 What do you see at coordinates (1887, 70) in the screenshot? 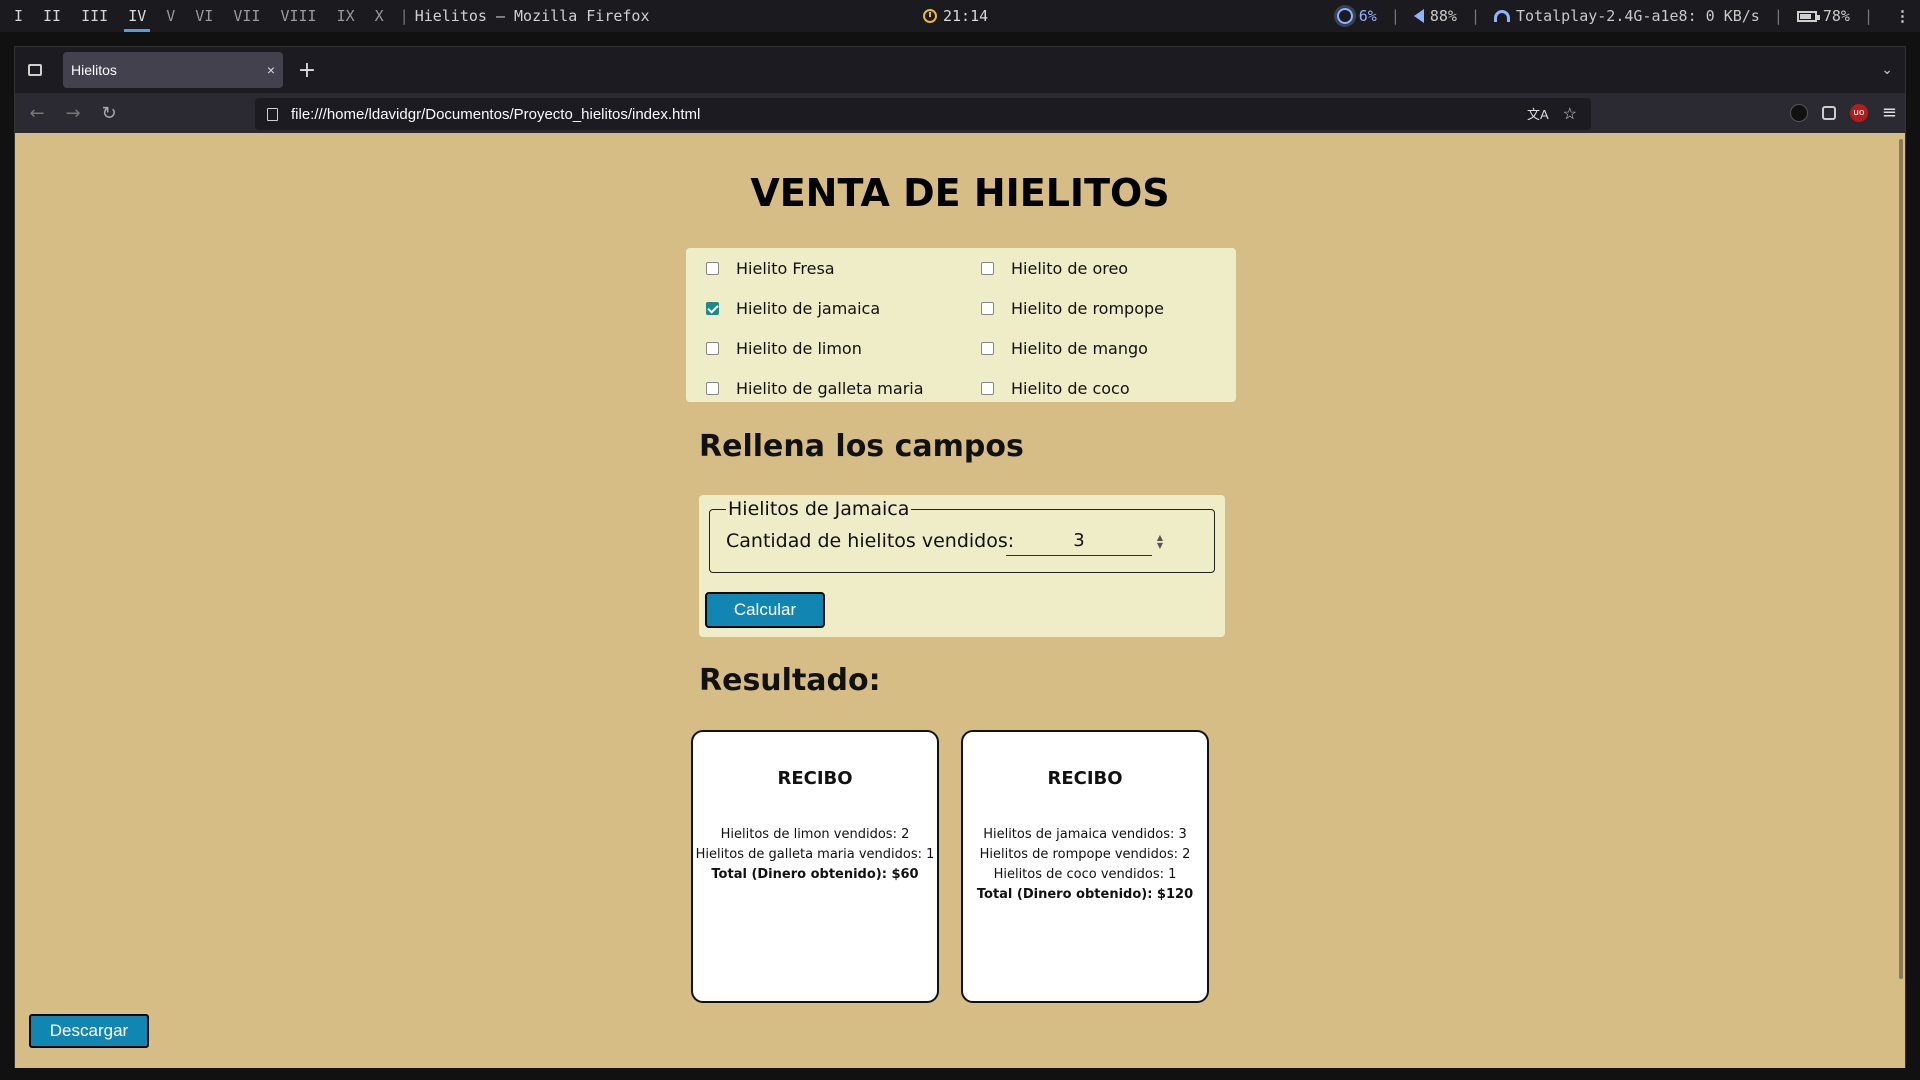
I see `chevron-down-icon: ⌄` at bounding box center [1887, 70].